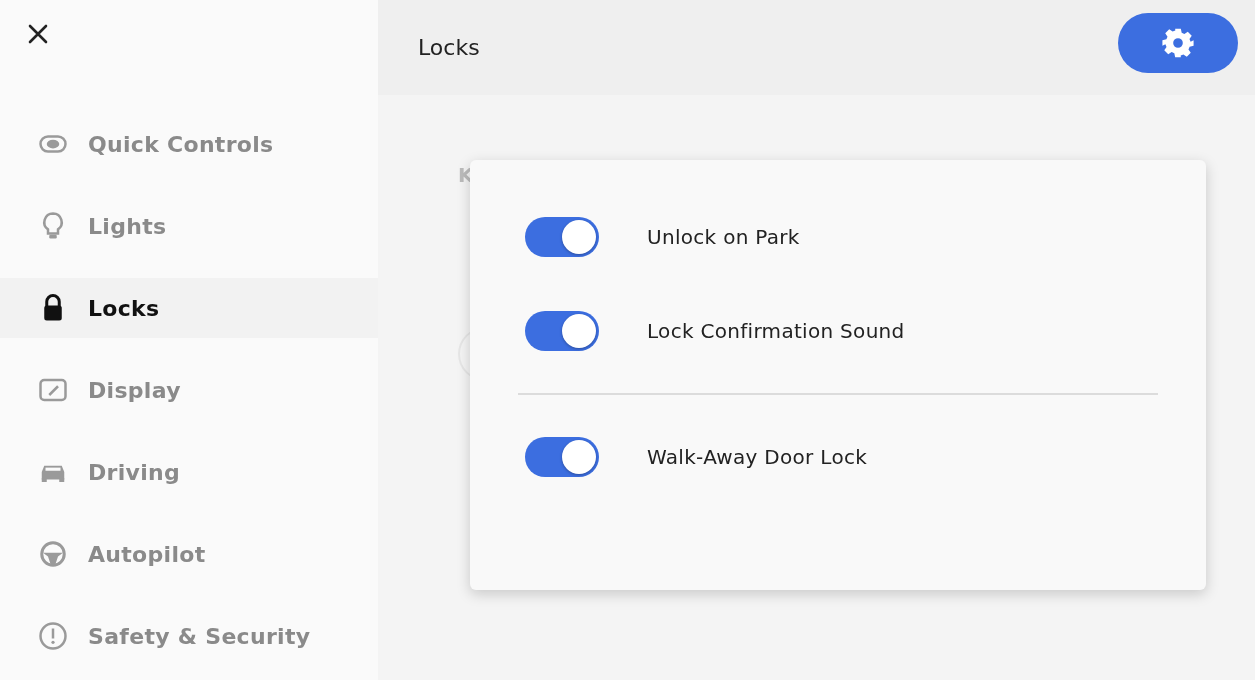 The width and height of the screenshot is (1255, 680). Describe the element at coordinates (449, 47) in the screenshot. I see `page-title: Locks` at that location.